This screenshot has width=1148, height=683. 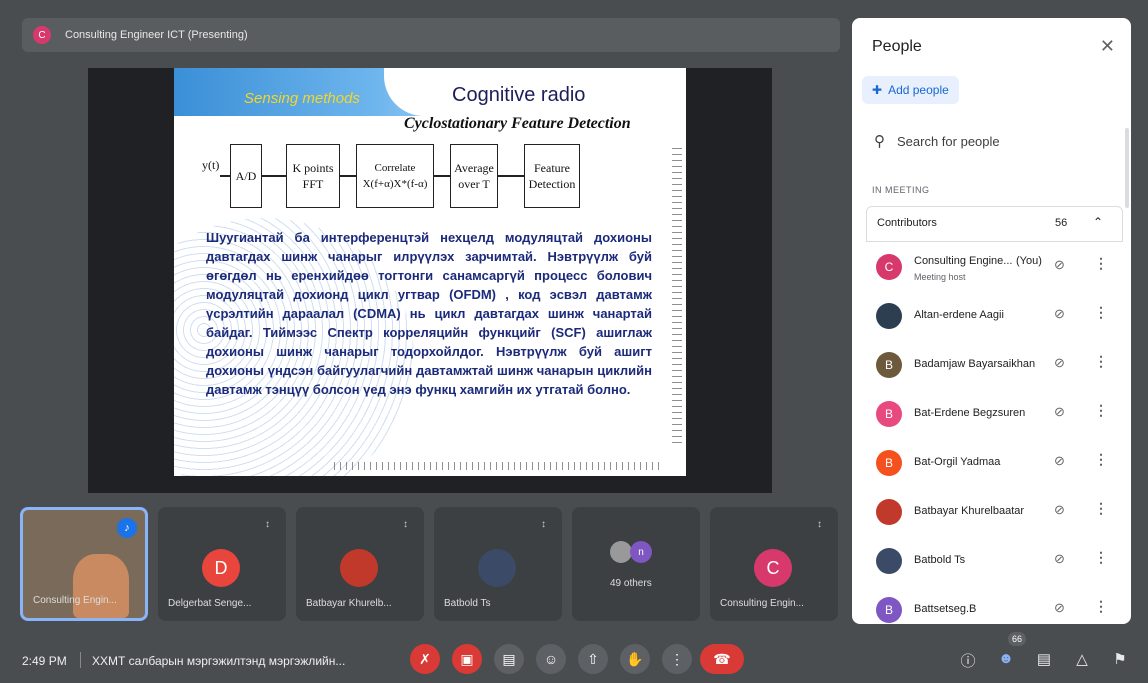 I want to click on emoji-icon: ☺, so click(x=551, y=659).